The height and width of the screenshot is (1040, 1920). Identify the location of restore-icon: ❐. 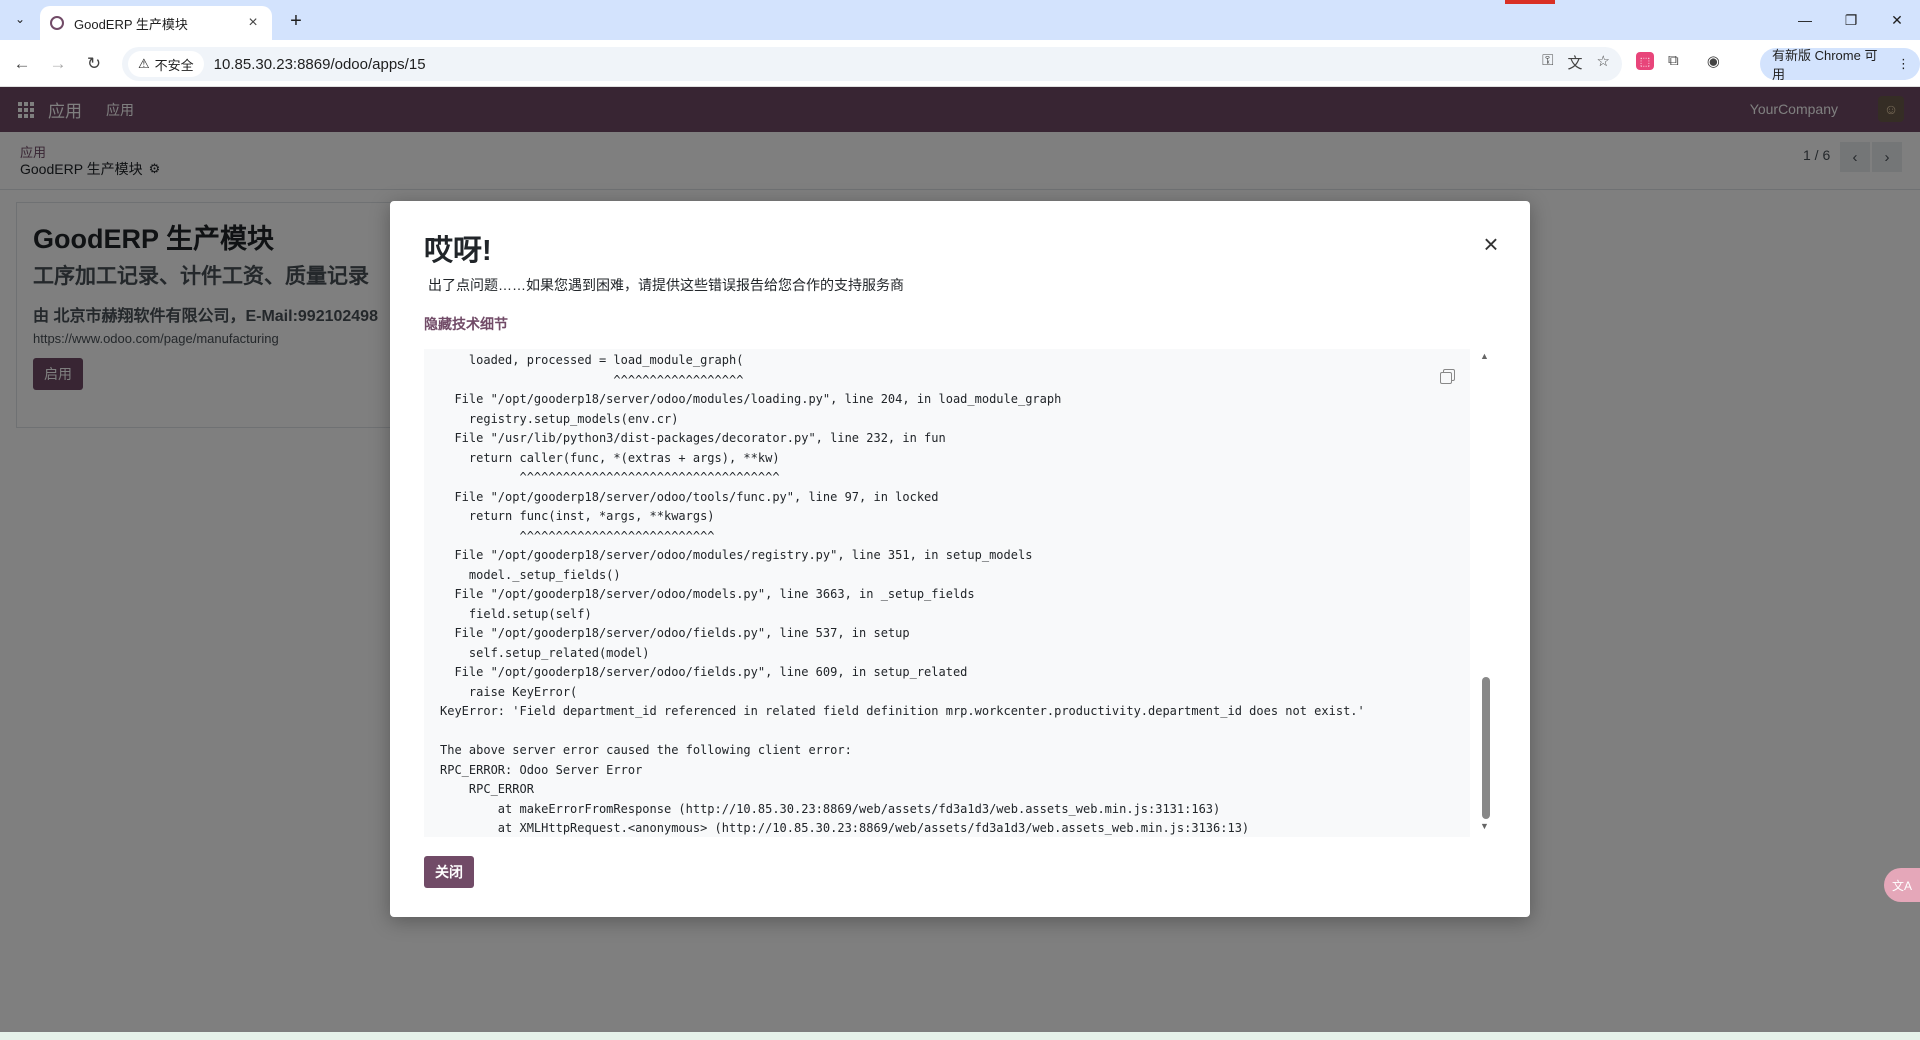
(1851, 20).